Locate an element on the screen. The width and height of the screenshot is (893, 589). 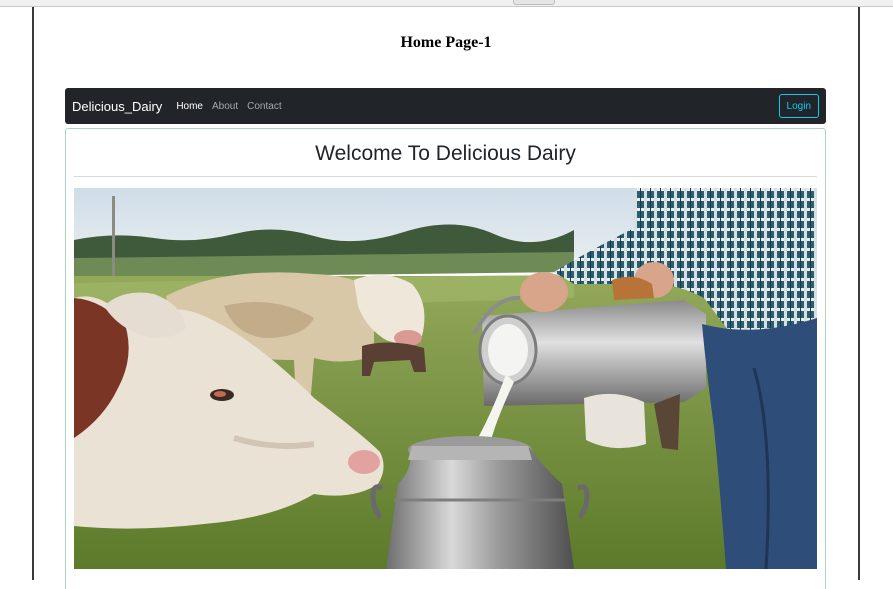
nav-link-about: About is located at coordinates (225, 106).